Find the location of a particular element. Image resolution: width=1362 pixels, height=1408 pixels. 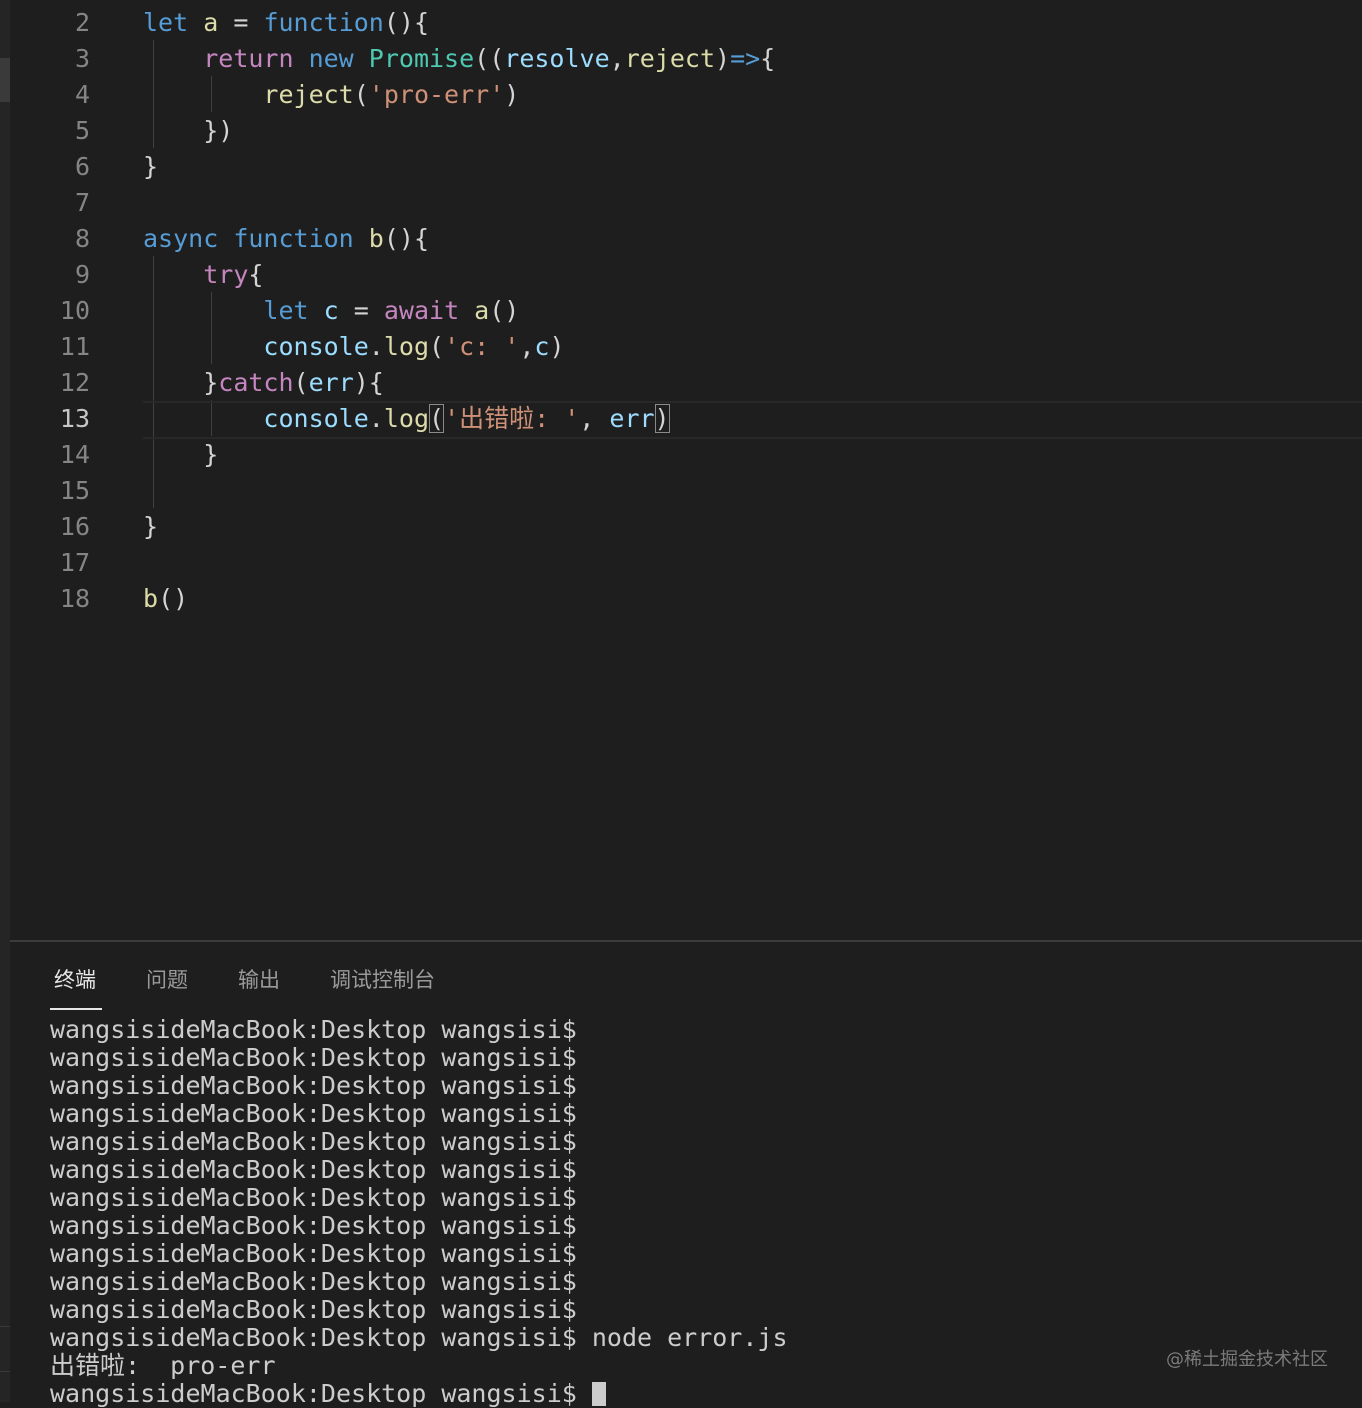

code-line: 17 is located at coordinates (686, 563).